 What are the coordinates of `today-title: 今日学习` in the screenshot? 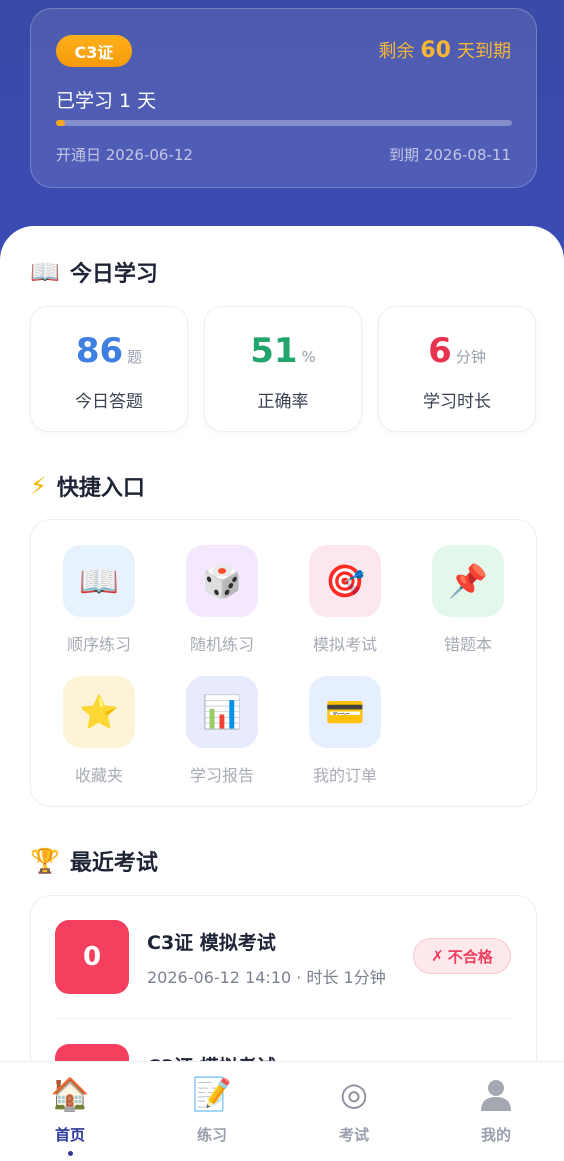 It's located at (113, 274).